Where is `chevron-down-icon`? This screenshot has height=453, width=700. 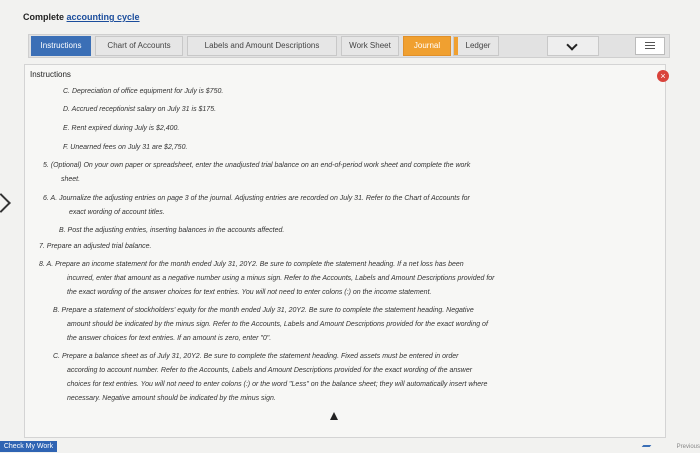 chevron-down-icon is located at coordinates (572, 45).